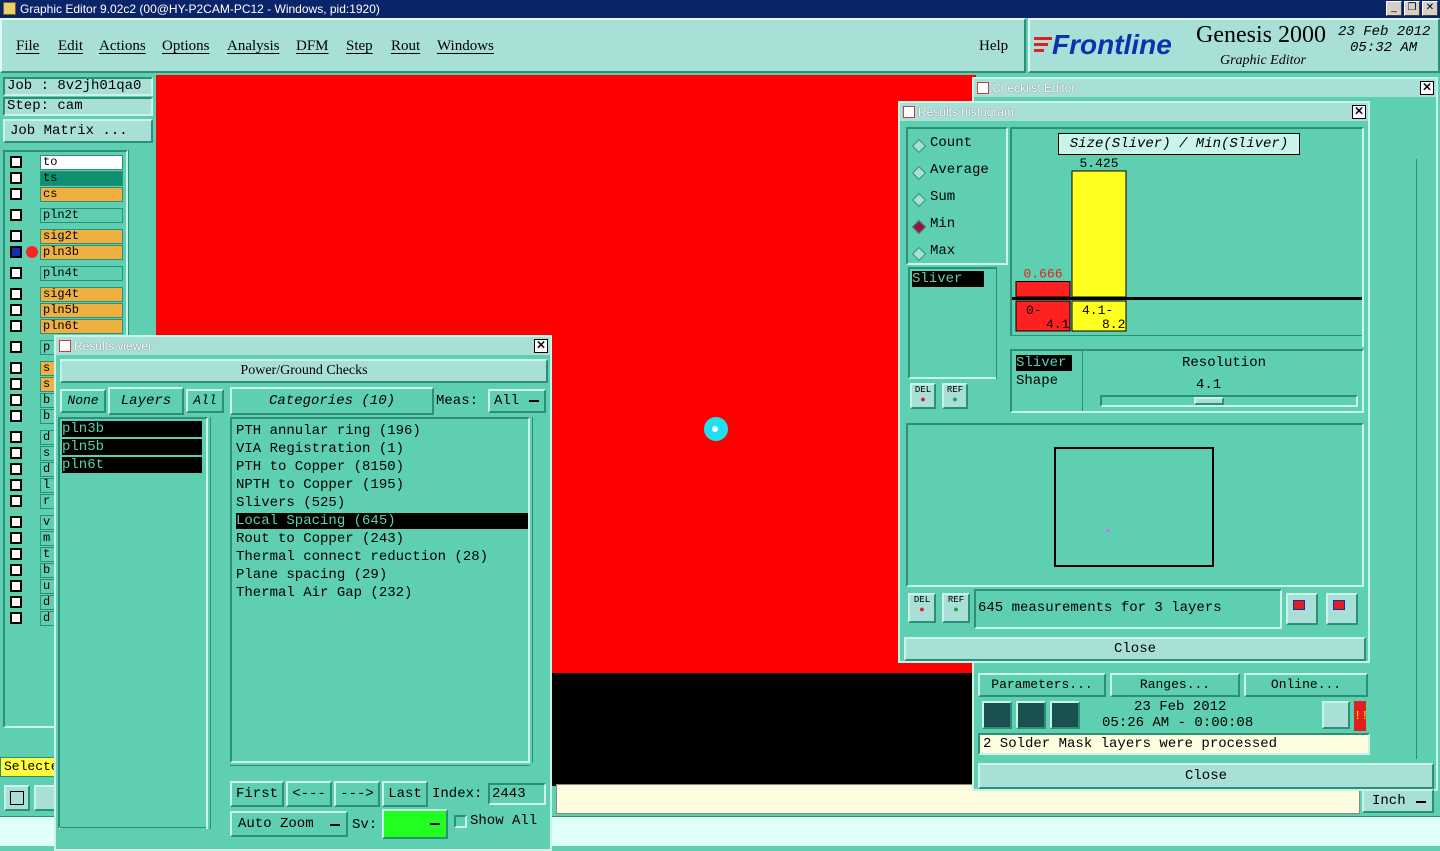  What do you see at coordinates (70, 46) in the screenshot?
I see `menu-edit: Edit` at bounding box center [70, 46].